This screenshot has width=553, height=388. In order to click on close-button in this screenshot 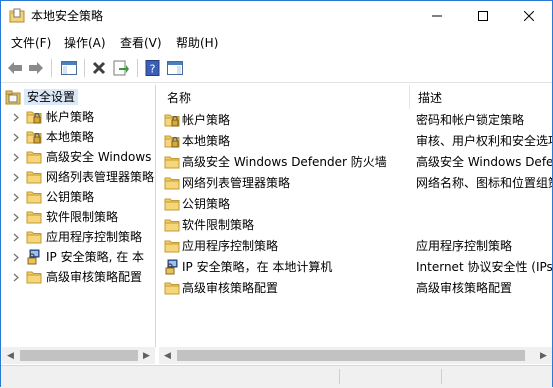, I will do `click(529, 16)`.